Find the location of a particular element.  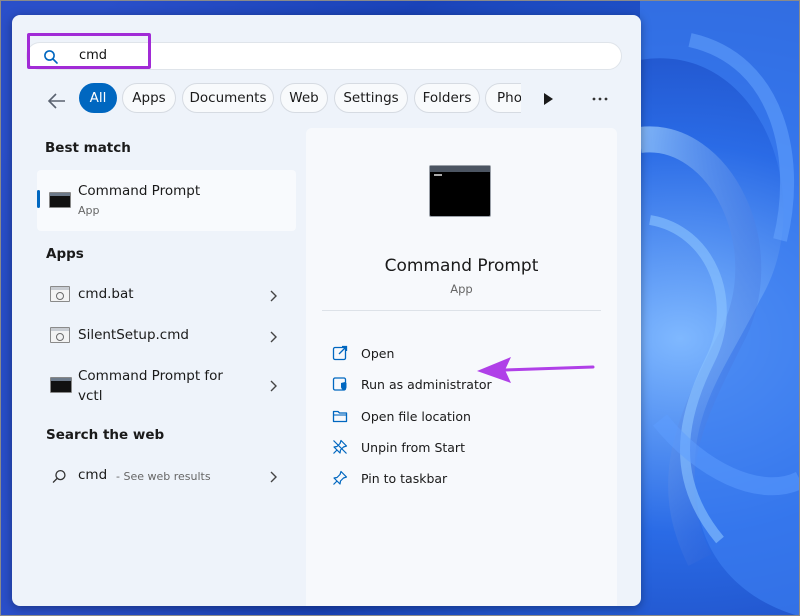

web-results-hint: - See web results is located at coordinates (163, 476).